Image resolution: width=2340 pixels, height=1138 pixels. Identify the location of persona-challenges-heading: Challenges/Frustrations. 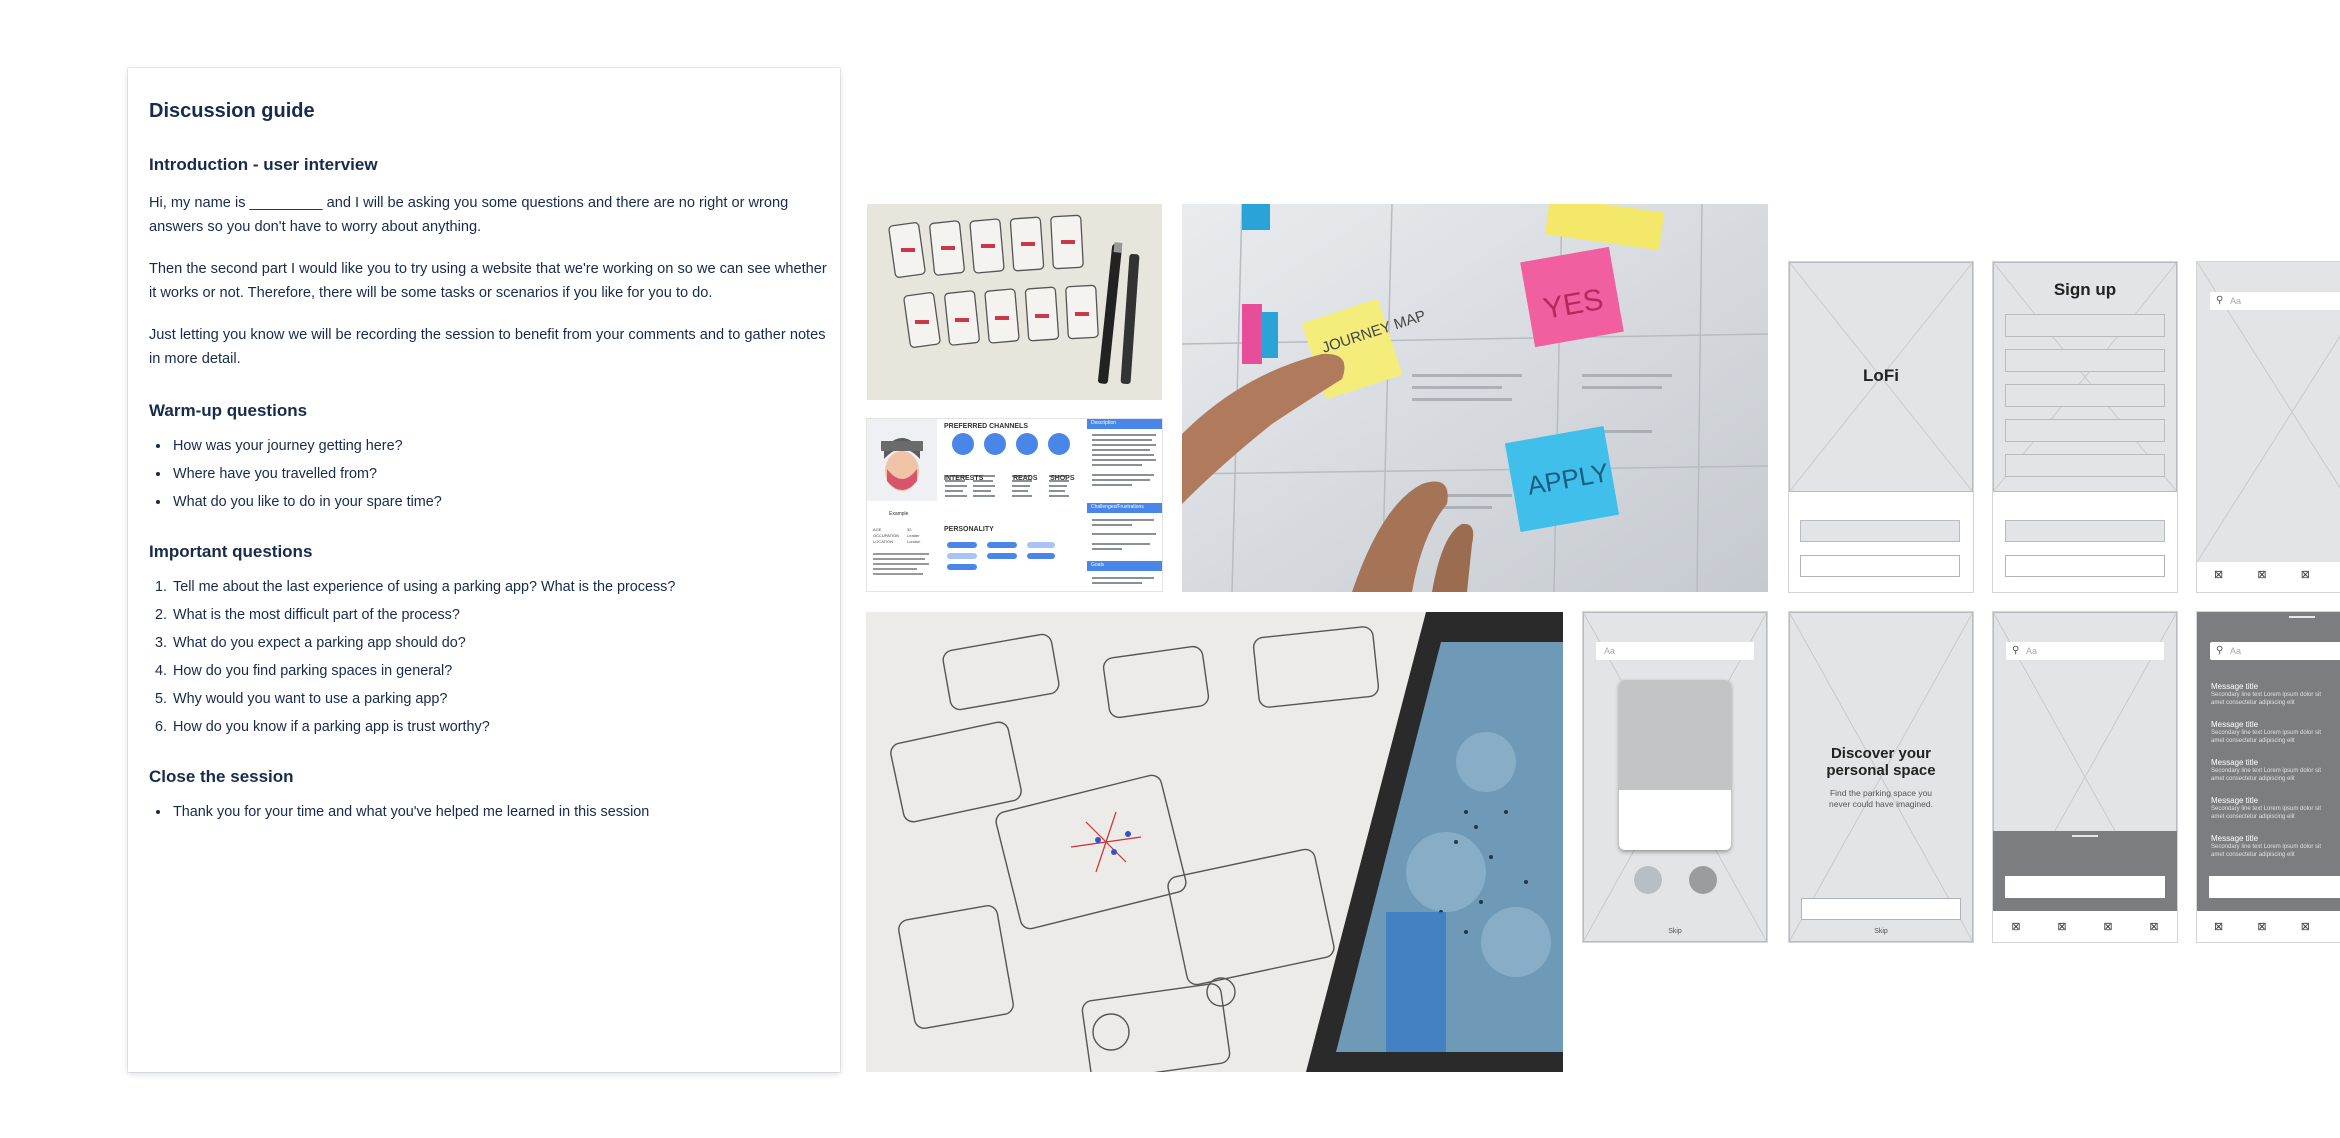
(1117, 507).